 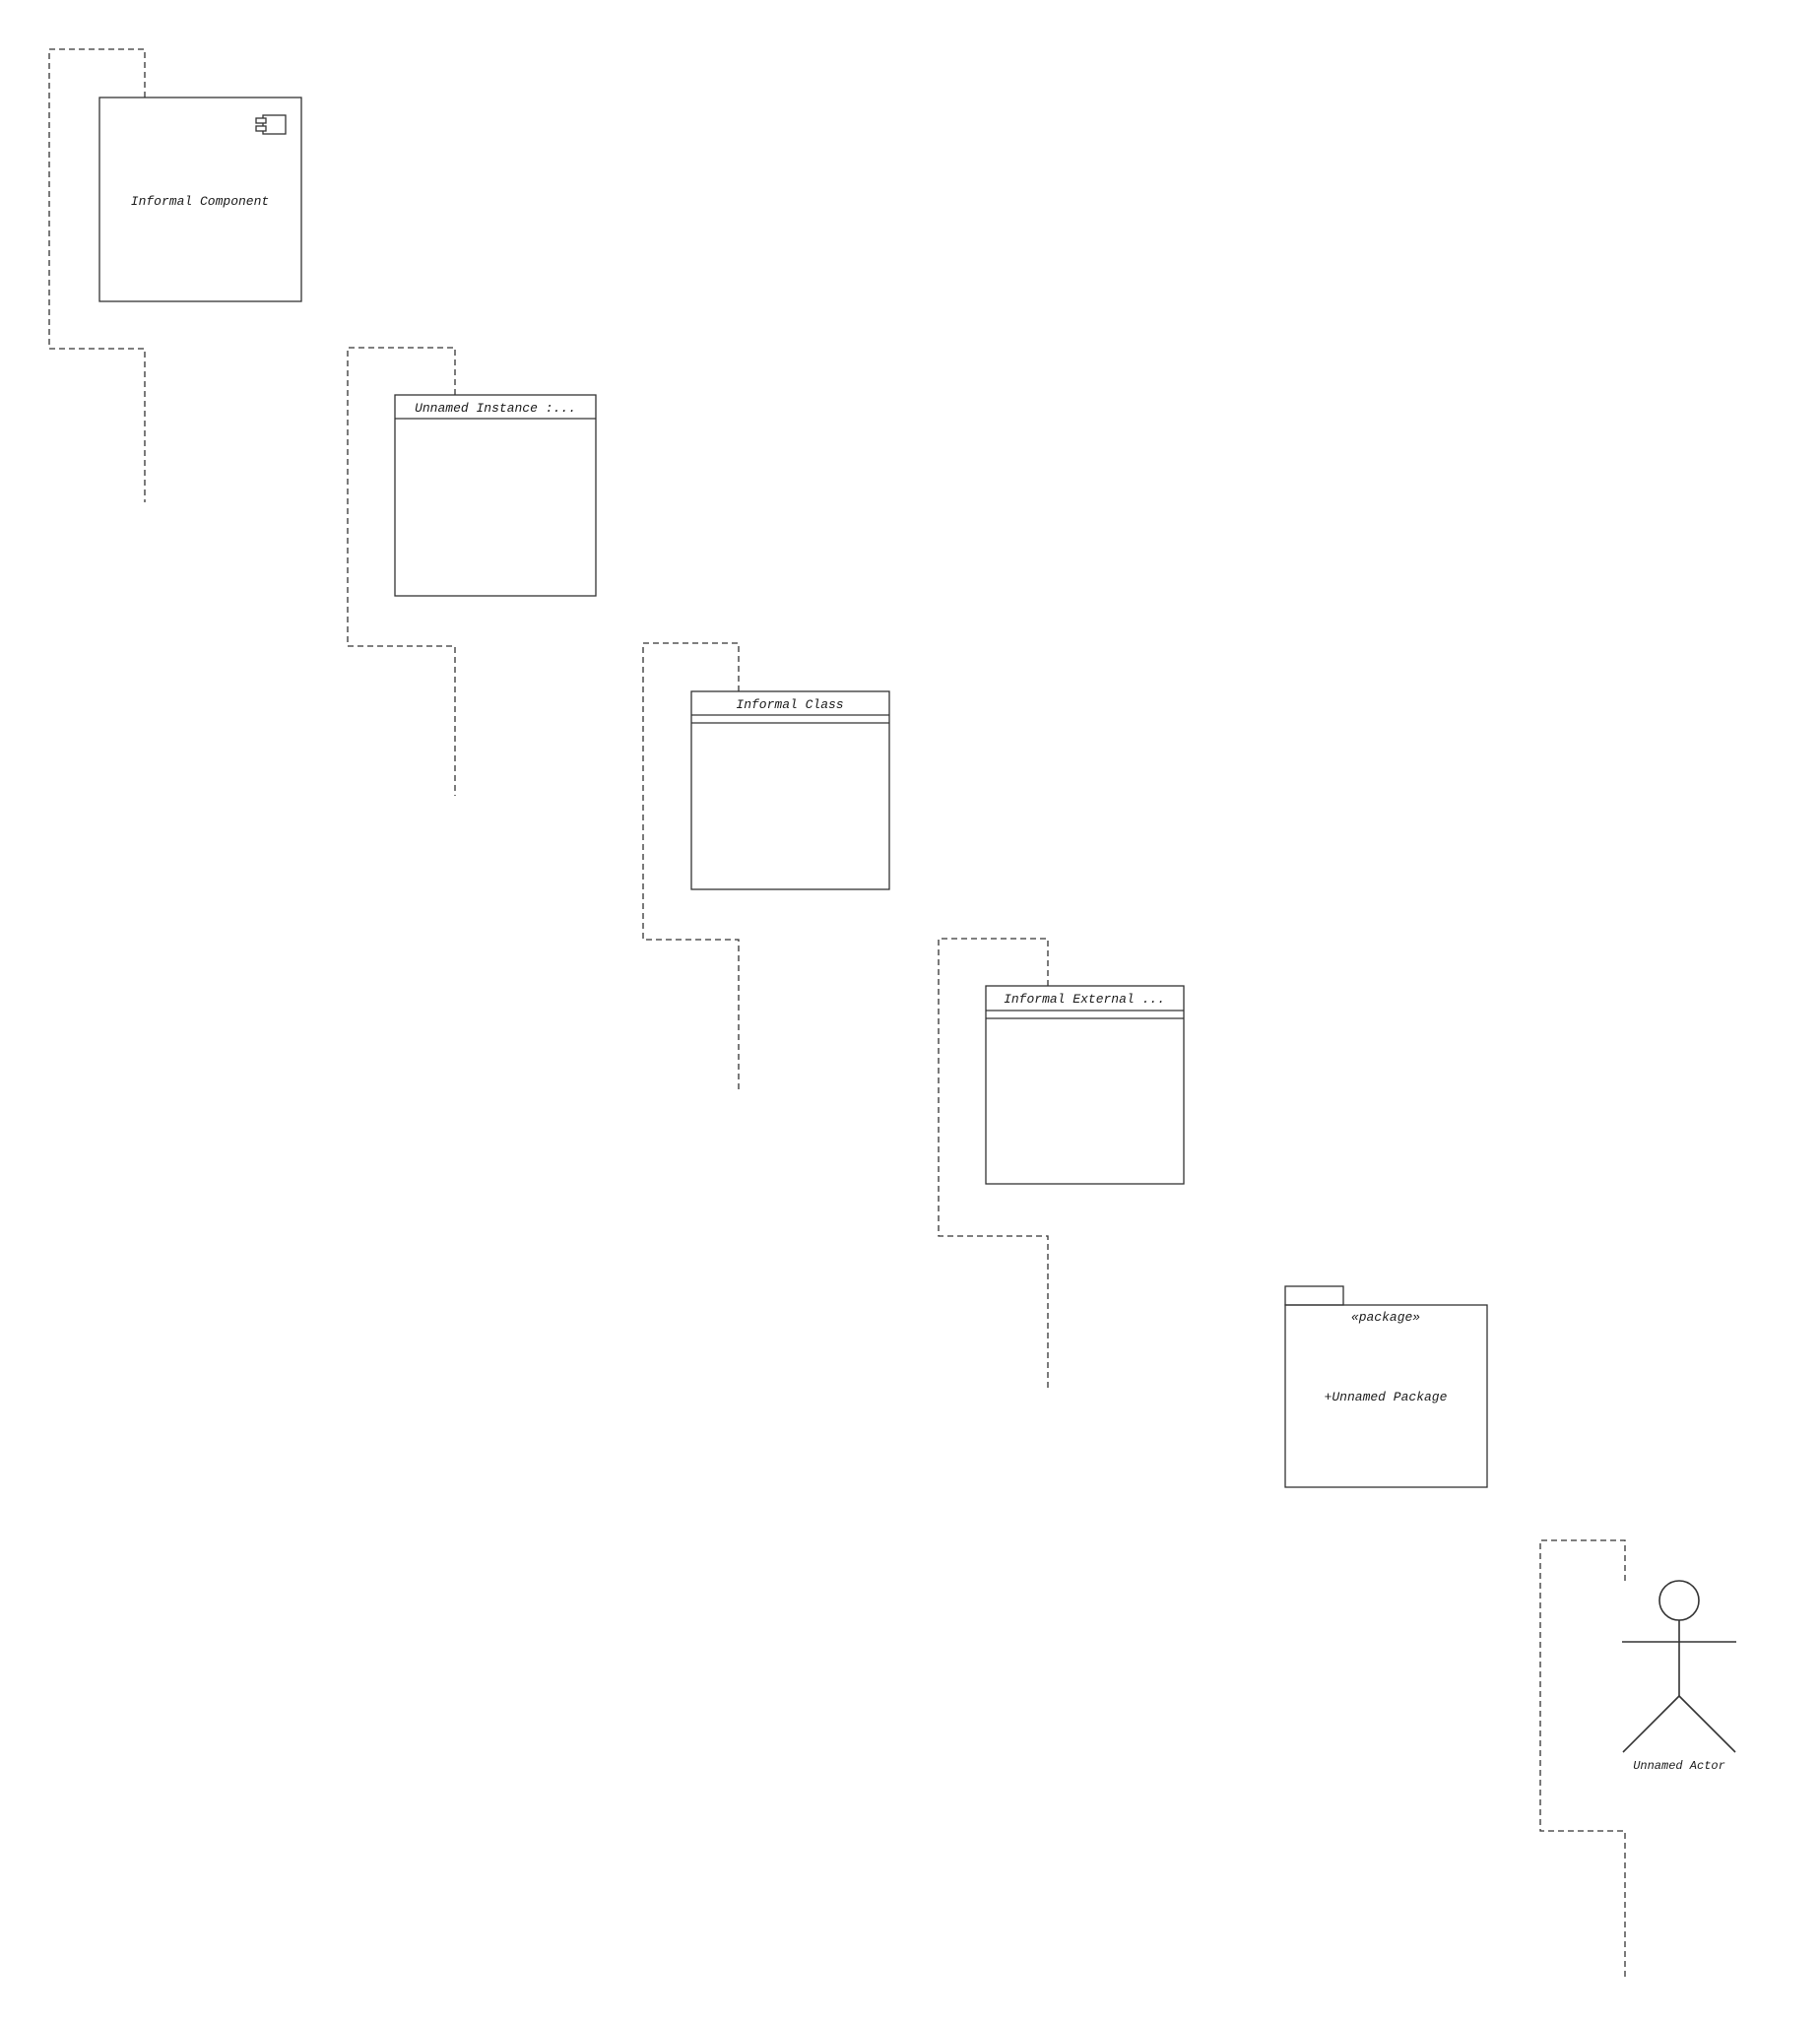 What do you see at coordinates (1679, 1601) in the screenshot?
I see `actor-head` at bounding box center [1679, 1601].